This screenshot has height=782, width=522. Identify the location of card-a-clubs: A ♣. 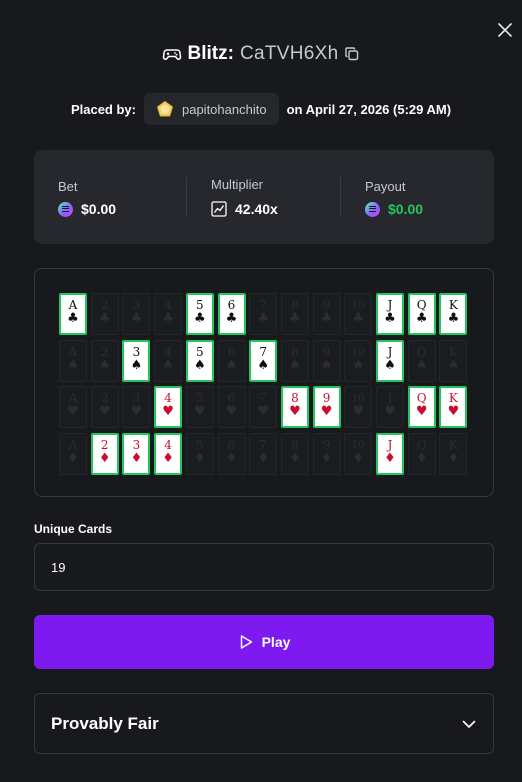
(73, 314).